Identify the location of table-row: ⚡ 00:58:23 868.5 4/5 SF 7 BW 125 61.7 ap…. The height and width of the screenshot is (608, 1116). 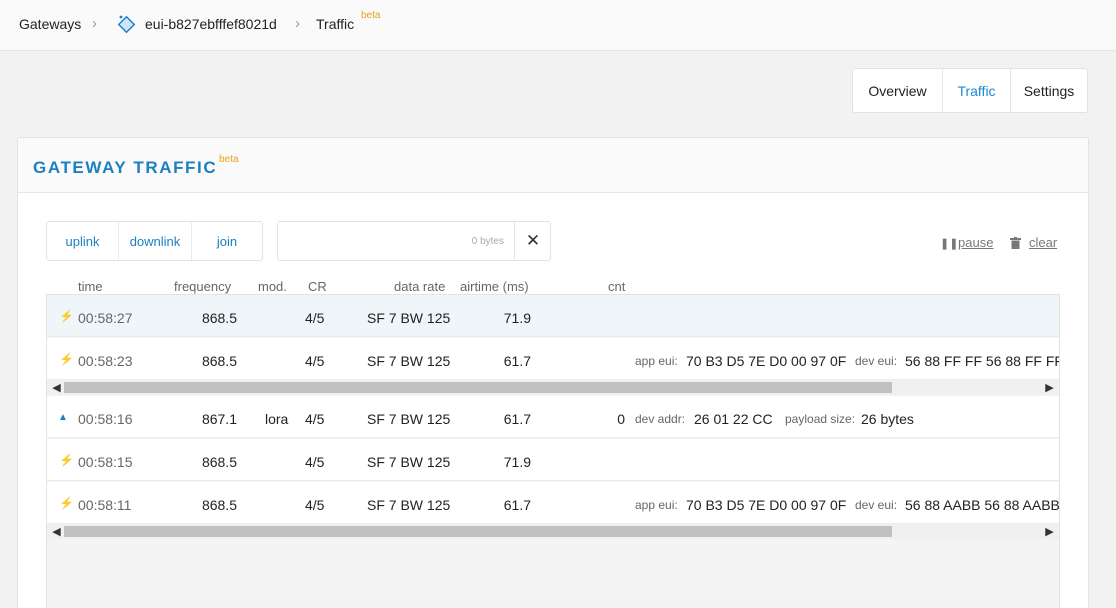
(553, 359).